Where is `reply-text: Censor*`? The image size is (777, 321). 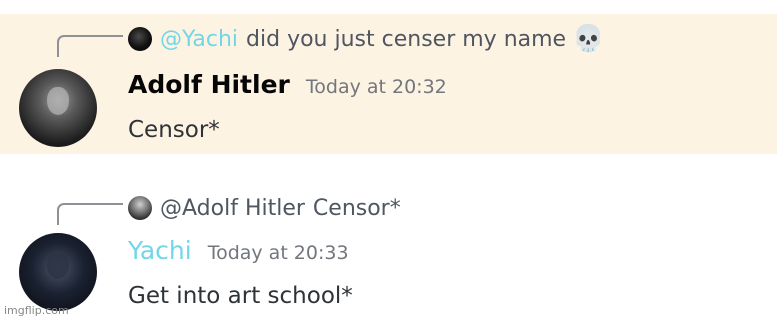
reply-text: Censor* is located at coordinates (356, 208).